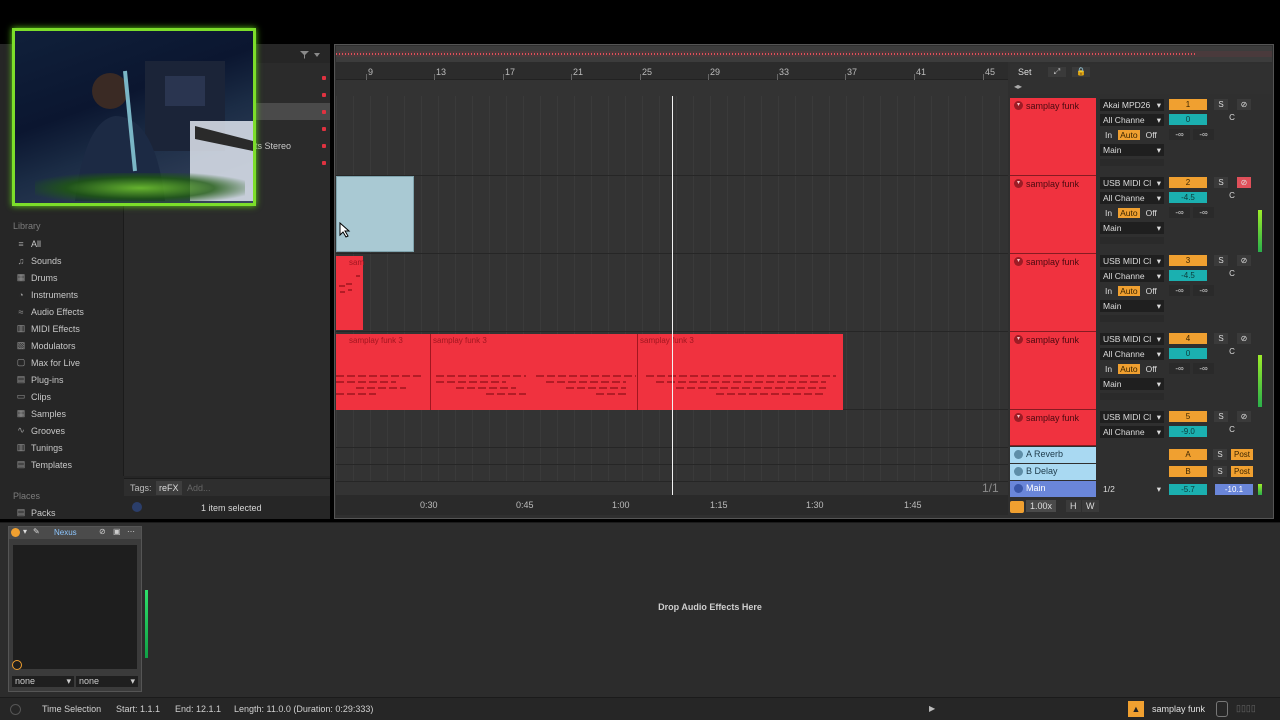 This screenshot has width=1280, height=720. What do you see at coordinates (1188, 471) in the screenshot?
I see `return-letter: B` at bounding box center [1188, 471].